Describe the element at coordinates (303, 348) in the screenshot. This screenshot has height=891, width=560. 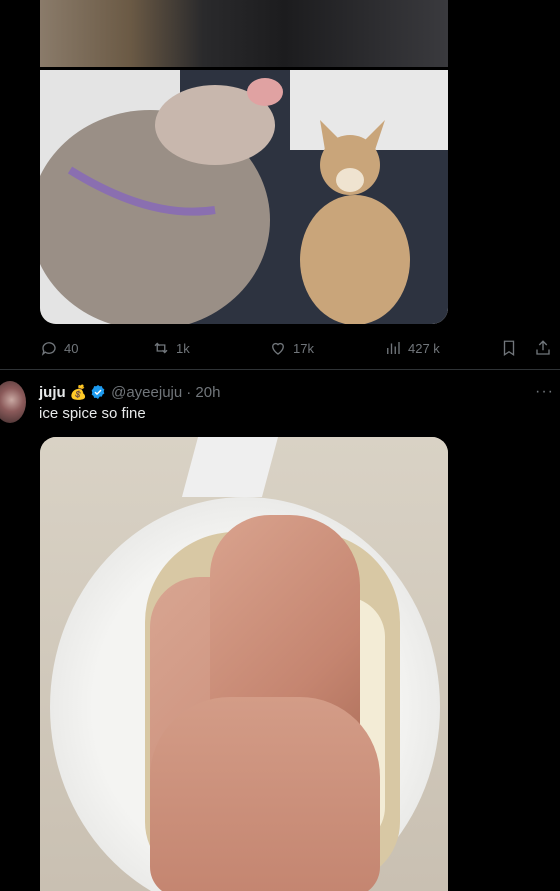
I see `like-count: 17k` at that location.